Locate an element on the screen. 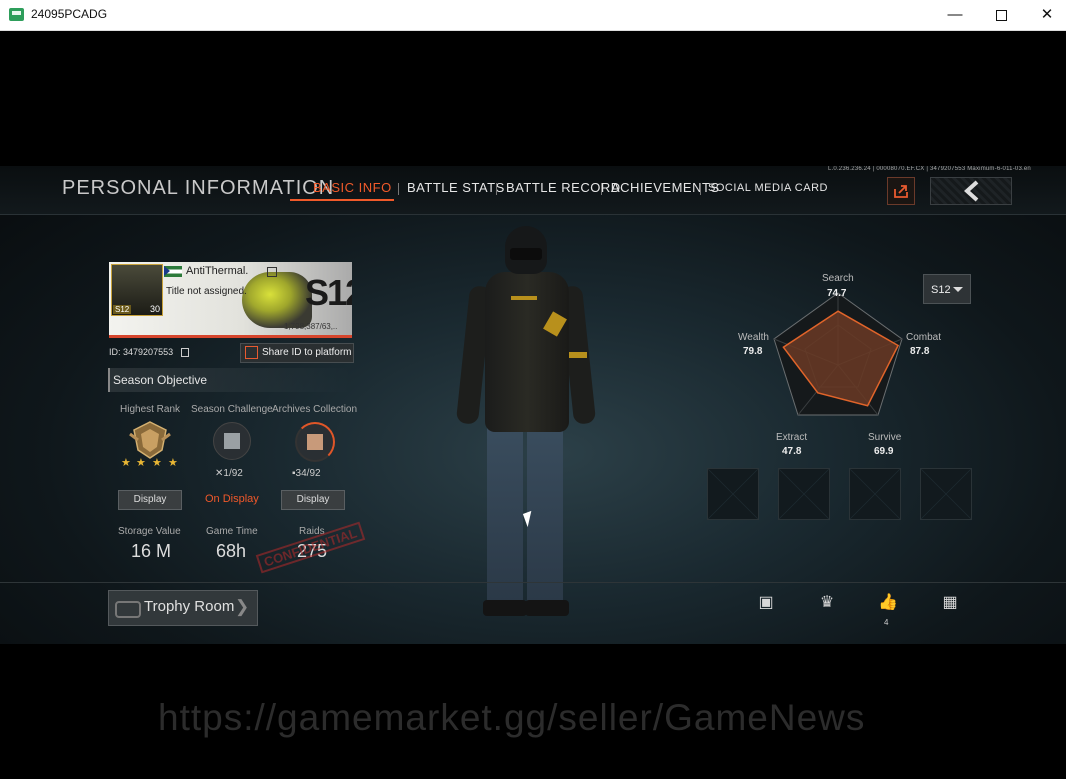 This screenshot has width=1066, height=779. storage-value: 16 M is located at coordinates (151, 551).